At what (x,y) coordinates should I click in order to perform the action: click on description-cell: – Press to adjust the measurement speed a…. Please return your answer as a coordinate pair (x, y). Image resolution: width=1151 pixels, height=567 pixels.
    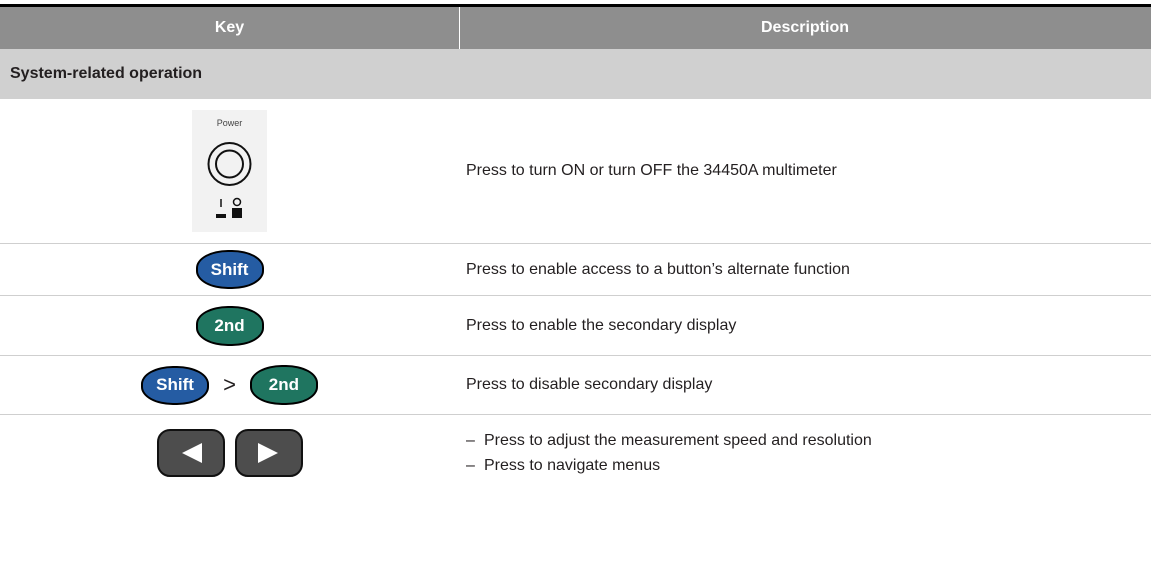
    Looking at the image, I should click on (803, 453).